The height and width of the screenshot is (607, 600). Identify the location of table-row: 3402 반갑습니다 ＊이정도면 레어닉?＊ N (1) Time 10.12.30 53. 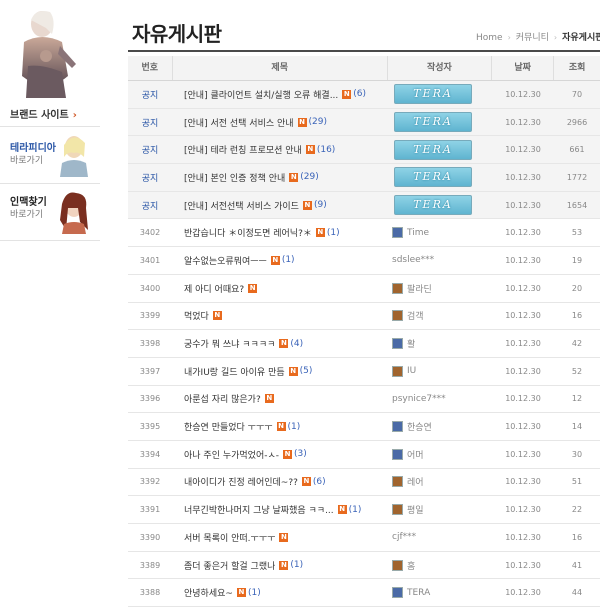
(364, 233).